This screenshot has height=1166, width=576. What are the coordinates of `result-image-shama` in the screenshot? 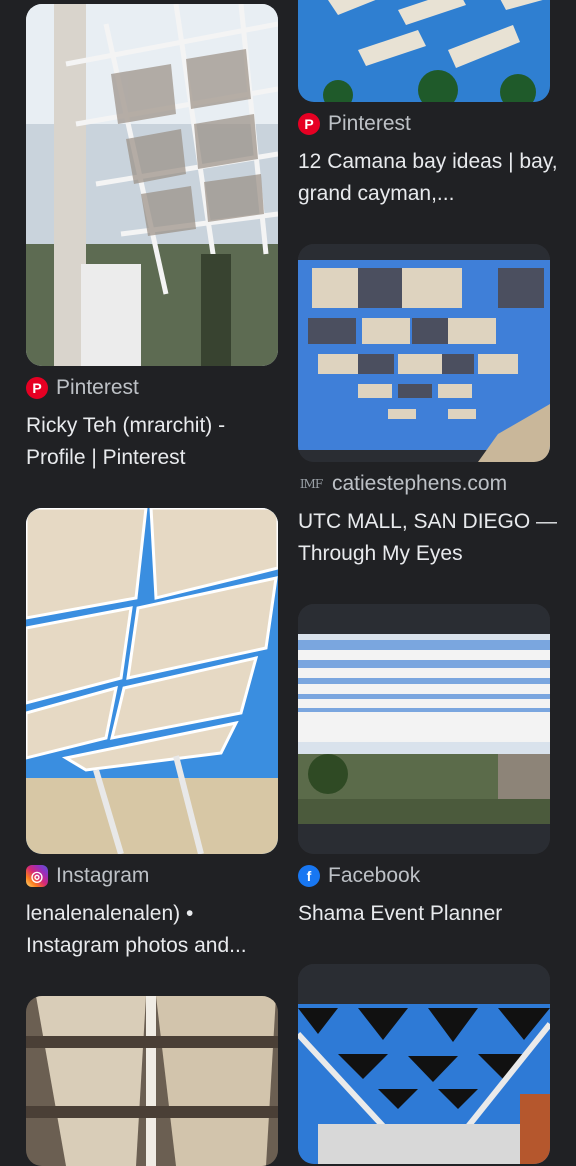 It's located at (424, 729).